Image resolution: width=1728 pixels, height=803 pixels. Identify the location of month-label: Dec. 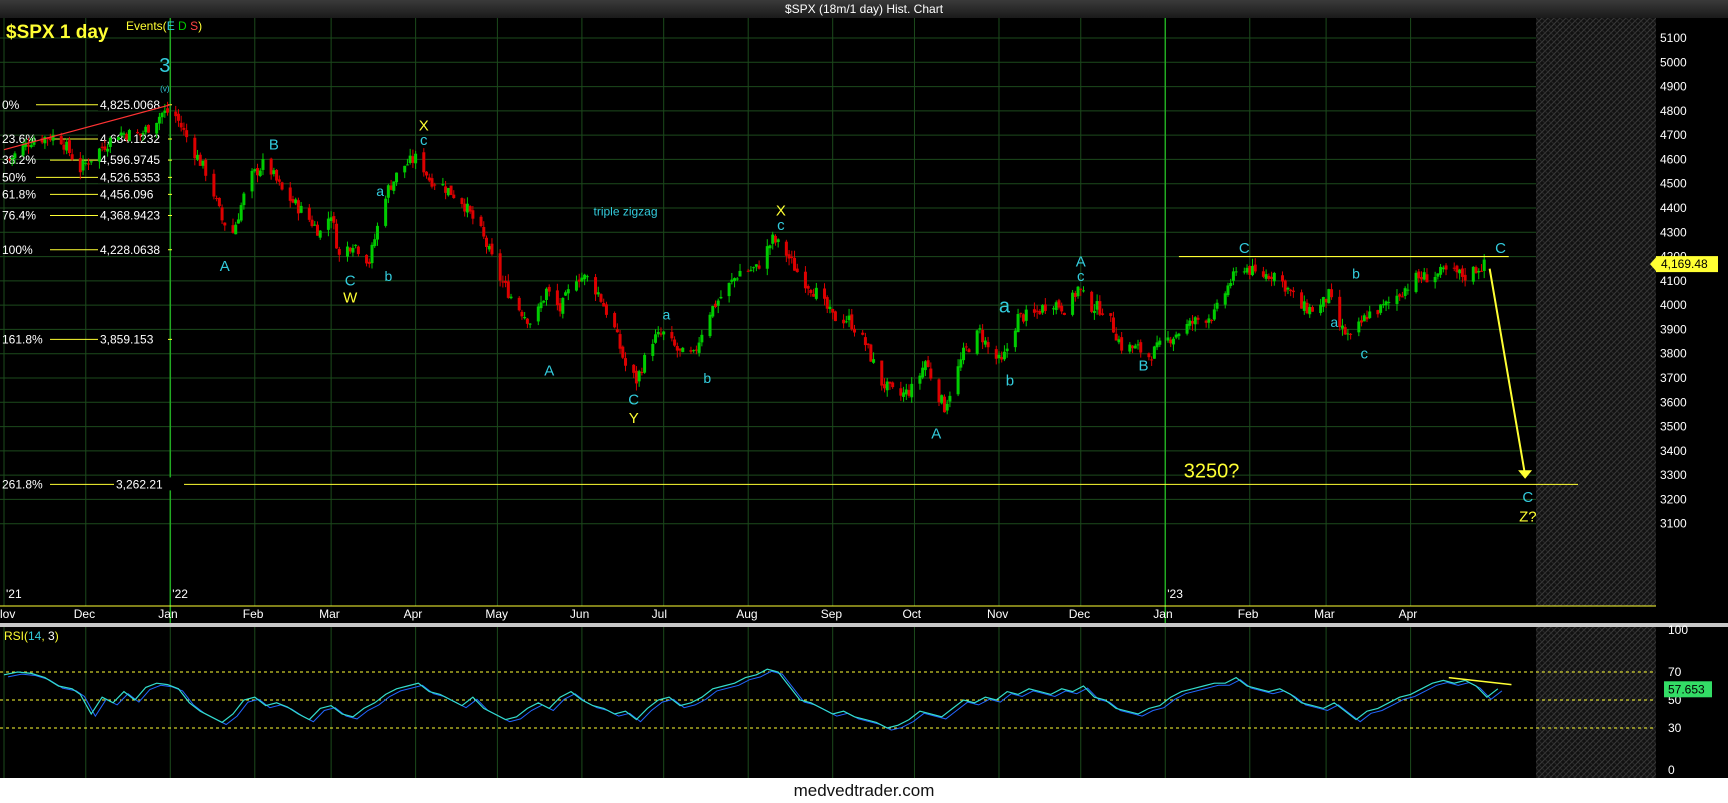
(1079, 614).